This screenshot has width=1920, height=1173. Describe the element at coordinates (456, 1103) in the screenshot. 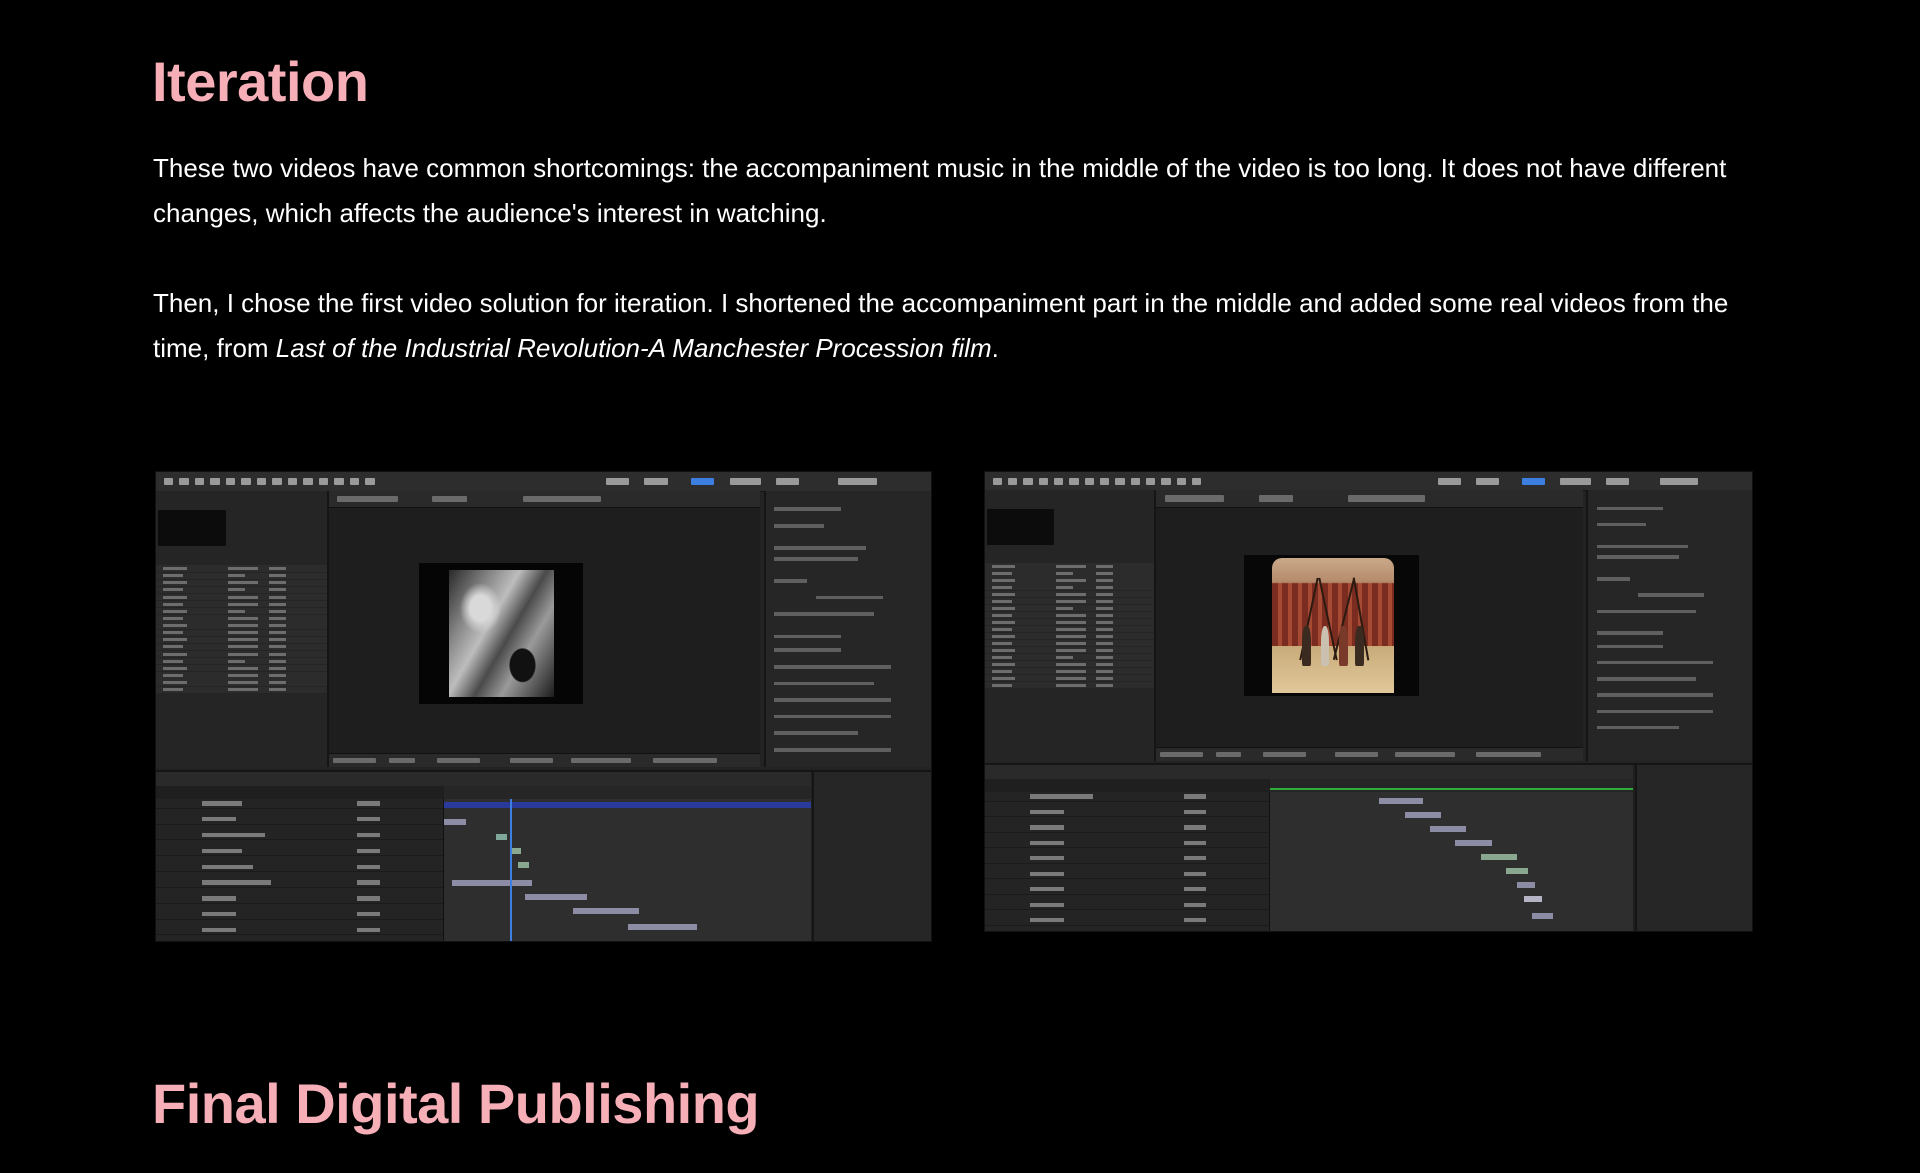

I see `section-heading-final-digital-publishing: Final Digital Publishing` at that location.